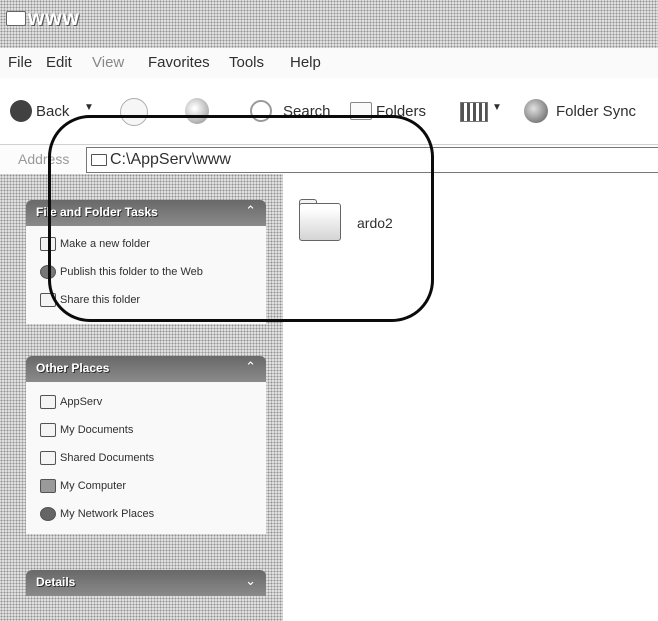 The width and height of the screenshot is (658, 621). What do you see at coordinates (97, 430) in the screenshot?
I see `place-label: My Documents` at bounding box center [97, 430].